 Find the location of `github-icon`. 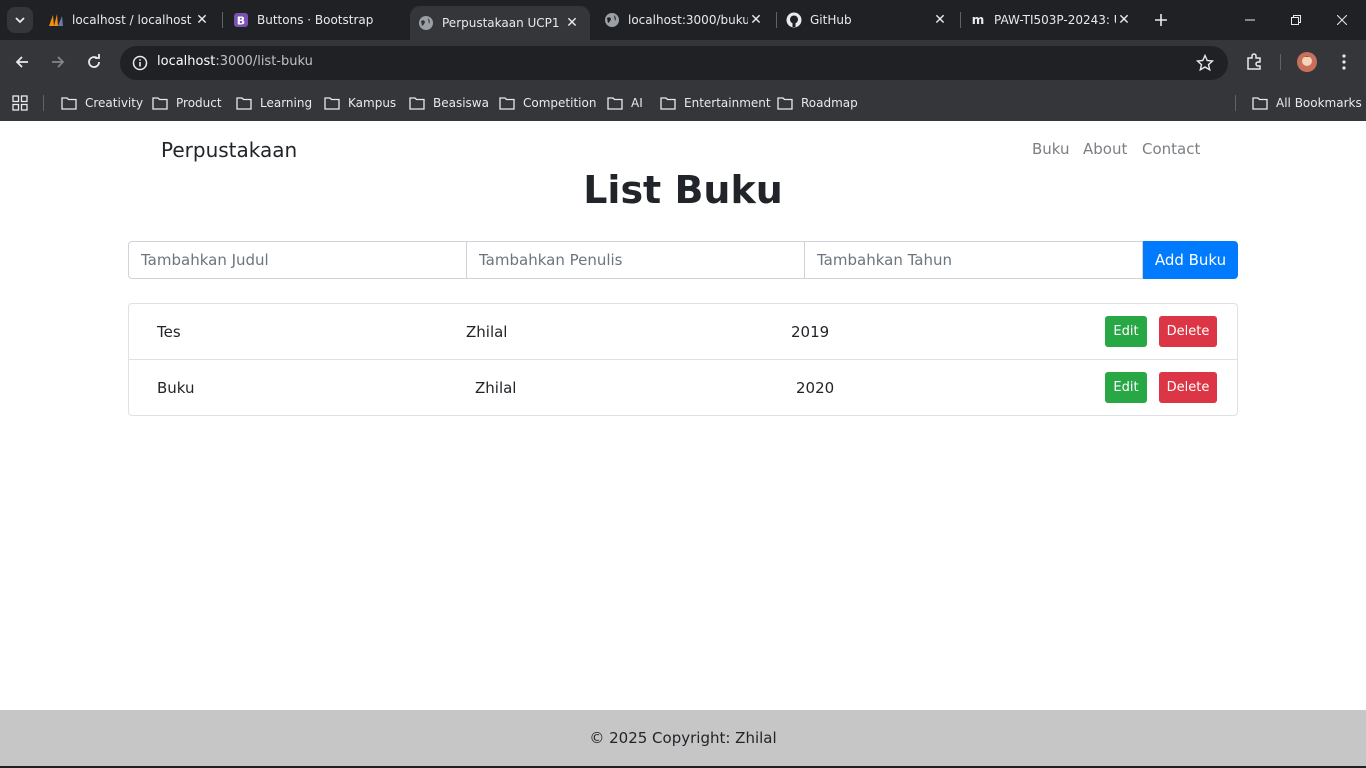

github-icon is located at coordinates (794, 20).